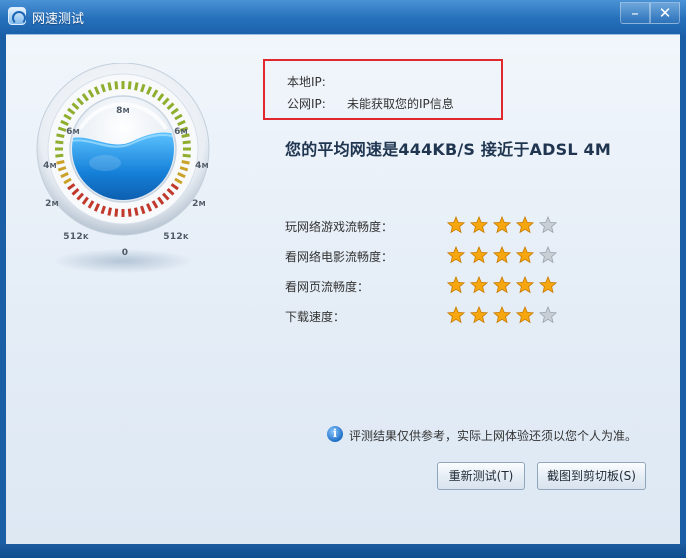  I want to click on average-speed-headline: 您的平均网速是444KB/S 接近于ADSL 4M, so click(448, 149).